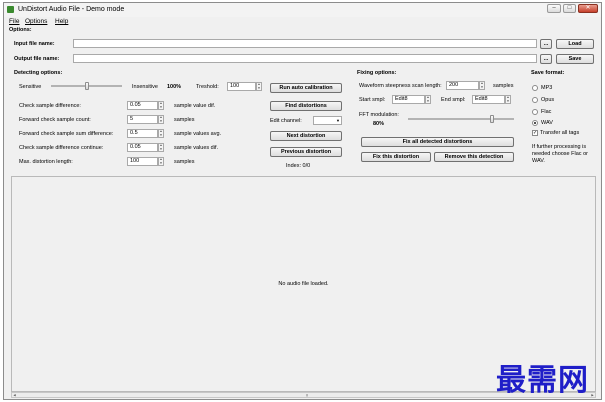 The width and height of the screenshot is (605, 402). What do you see at coordinates (379, 115) in the screenshot?
I see `fft-modulation-label: FFT modulation:` at bounding box center [379, 115].